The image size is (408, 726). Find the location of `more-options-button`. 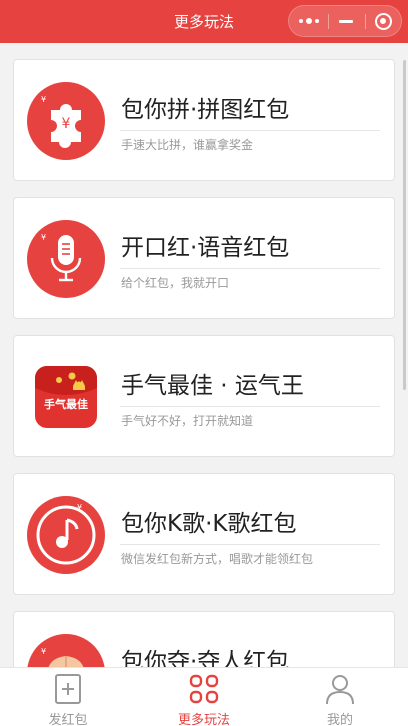

more-options-button is located at coordinates (309, 21).